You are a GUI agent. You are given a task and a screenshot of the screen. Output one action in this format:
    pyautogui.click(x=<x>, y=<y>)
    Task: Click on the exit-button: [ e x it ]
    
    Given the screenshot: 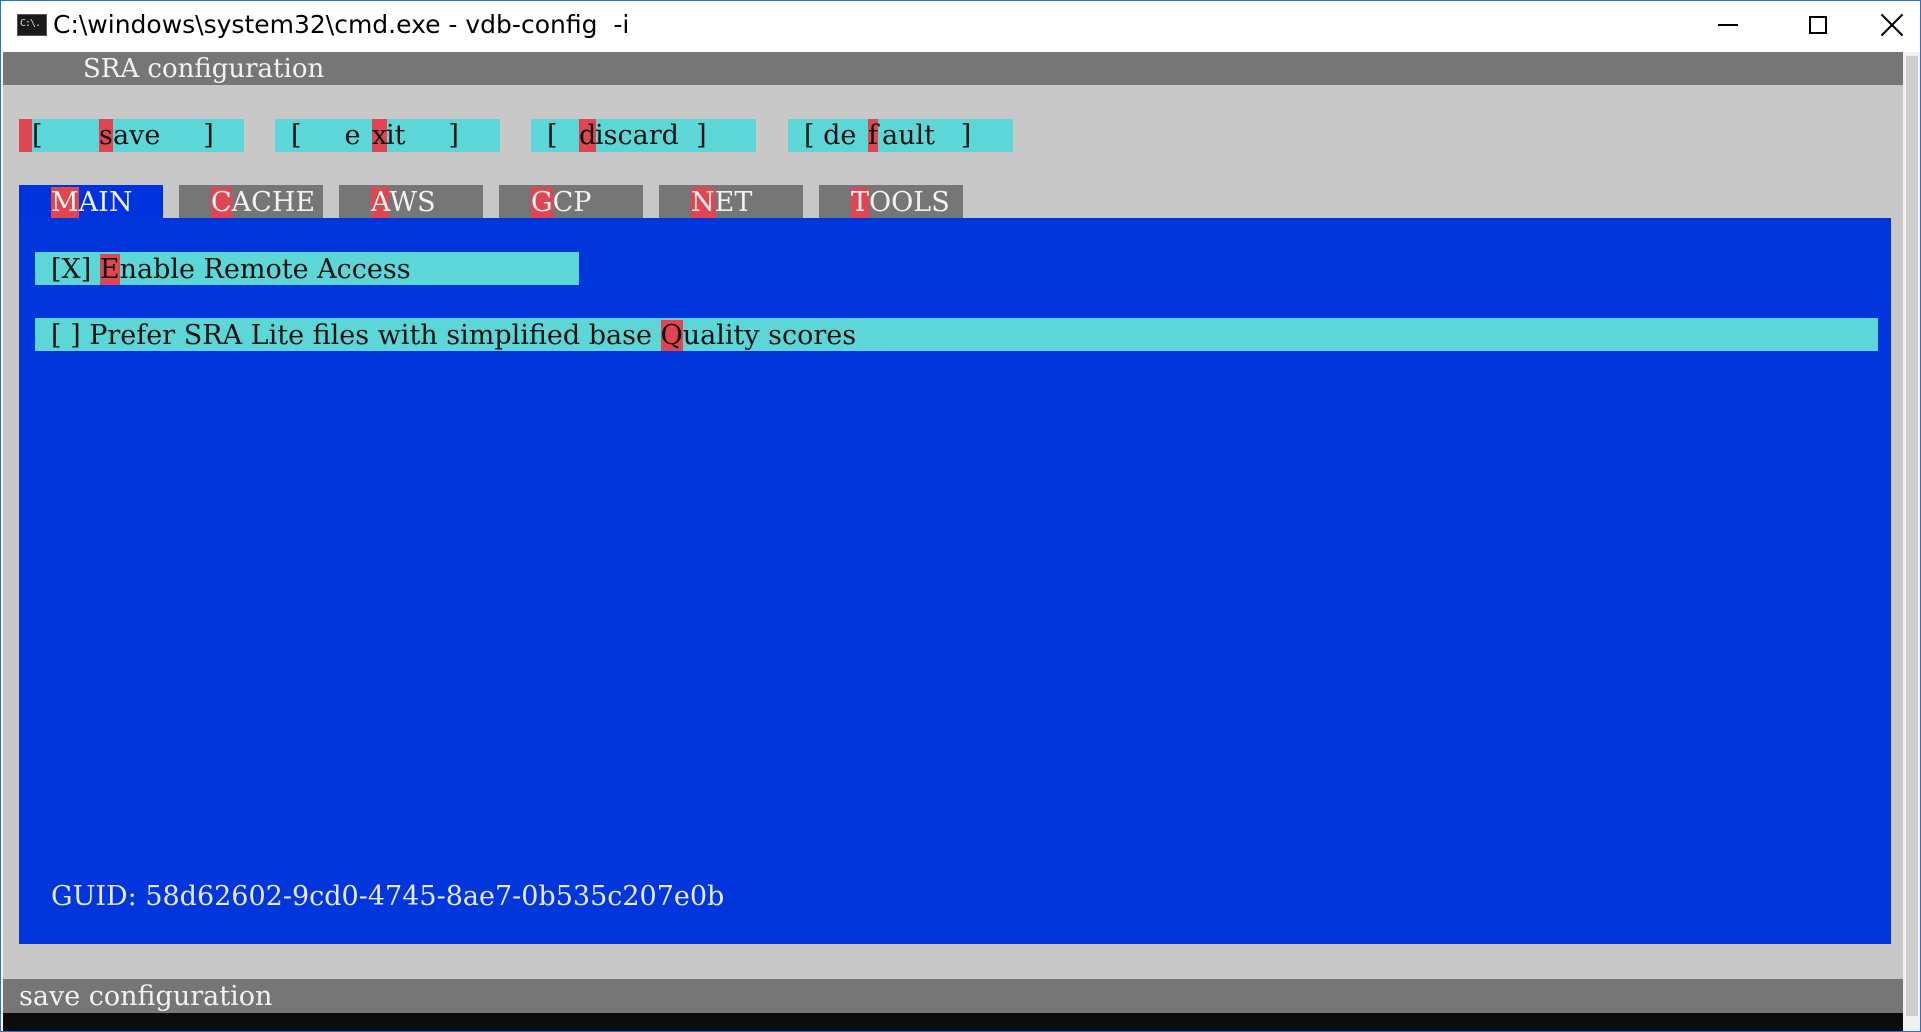 What is the action you would take?
    pyautogui.click(x=387, y=135)
    